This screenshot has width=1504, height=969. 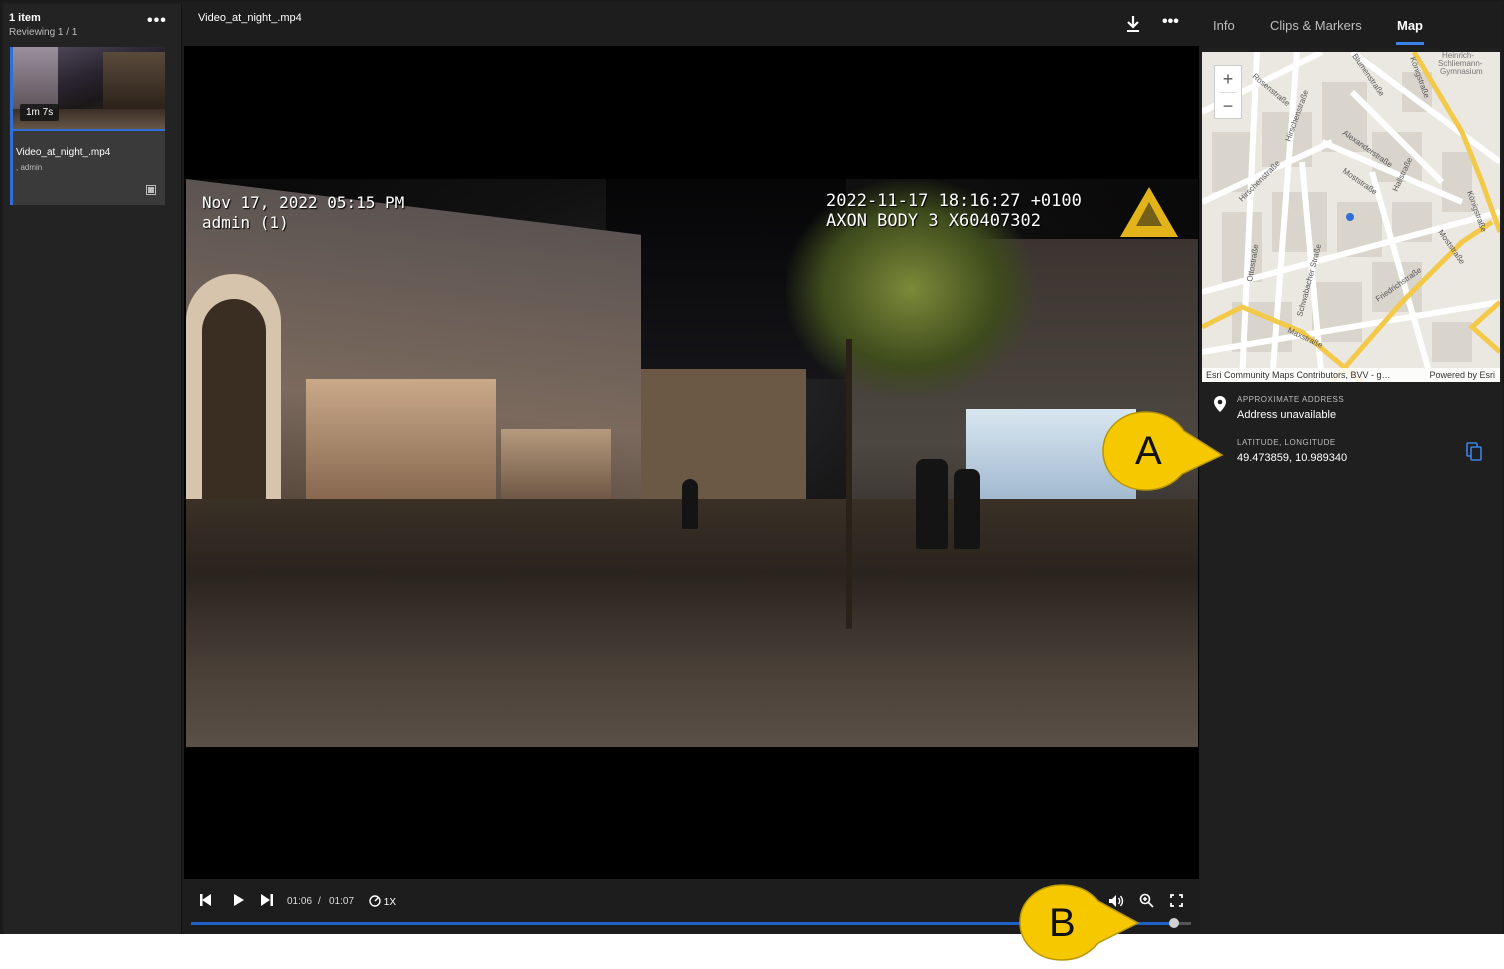 What do you see at coordinates (1462, 375) in the screenshot?
I see `powered-by-esri: Powered by Esri` at bounding box center [1462, 375].